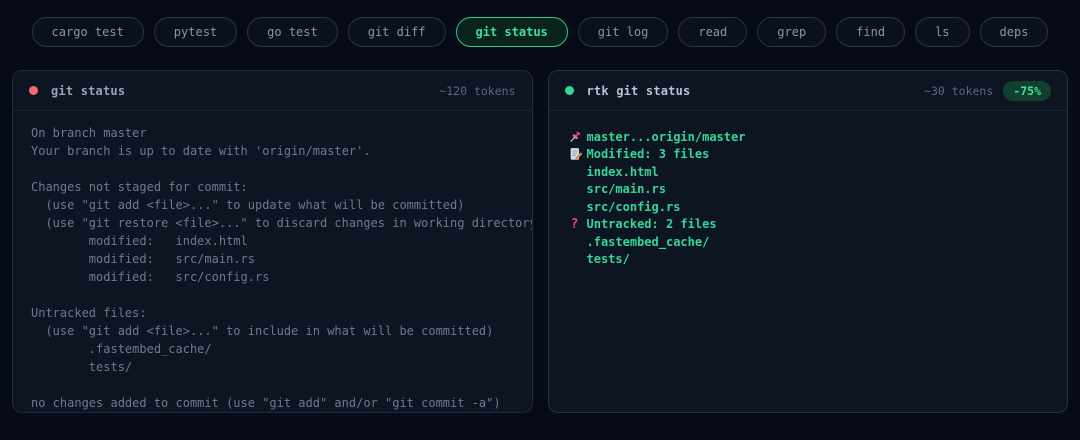  Describe the element at coordinates (807, 91) in the screenshot. I see `right-panel-header: rtk git status ~30 tokens -75%` at that location.